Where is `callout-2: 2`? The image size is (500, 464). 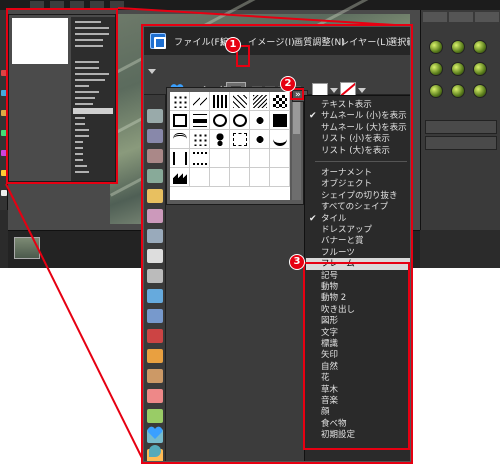 callout-2: 2 is located at coordinates (288, 84).